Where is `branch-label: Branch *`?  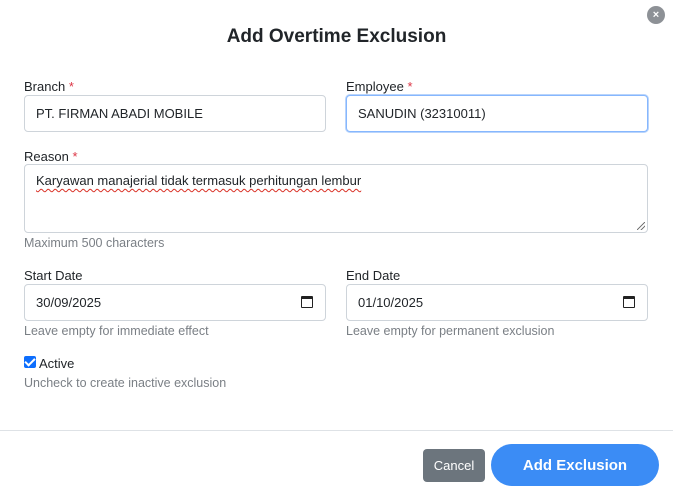 branch-label: Branch * is located at coordinates (49, 86).